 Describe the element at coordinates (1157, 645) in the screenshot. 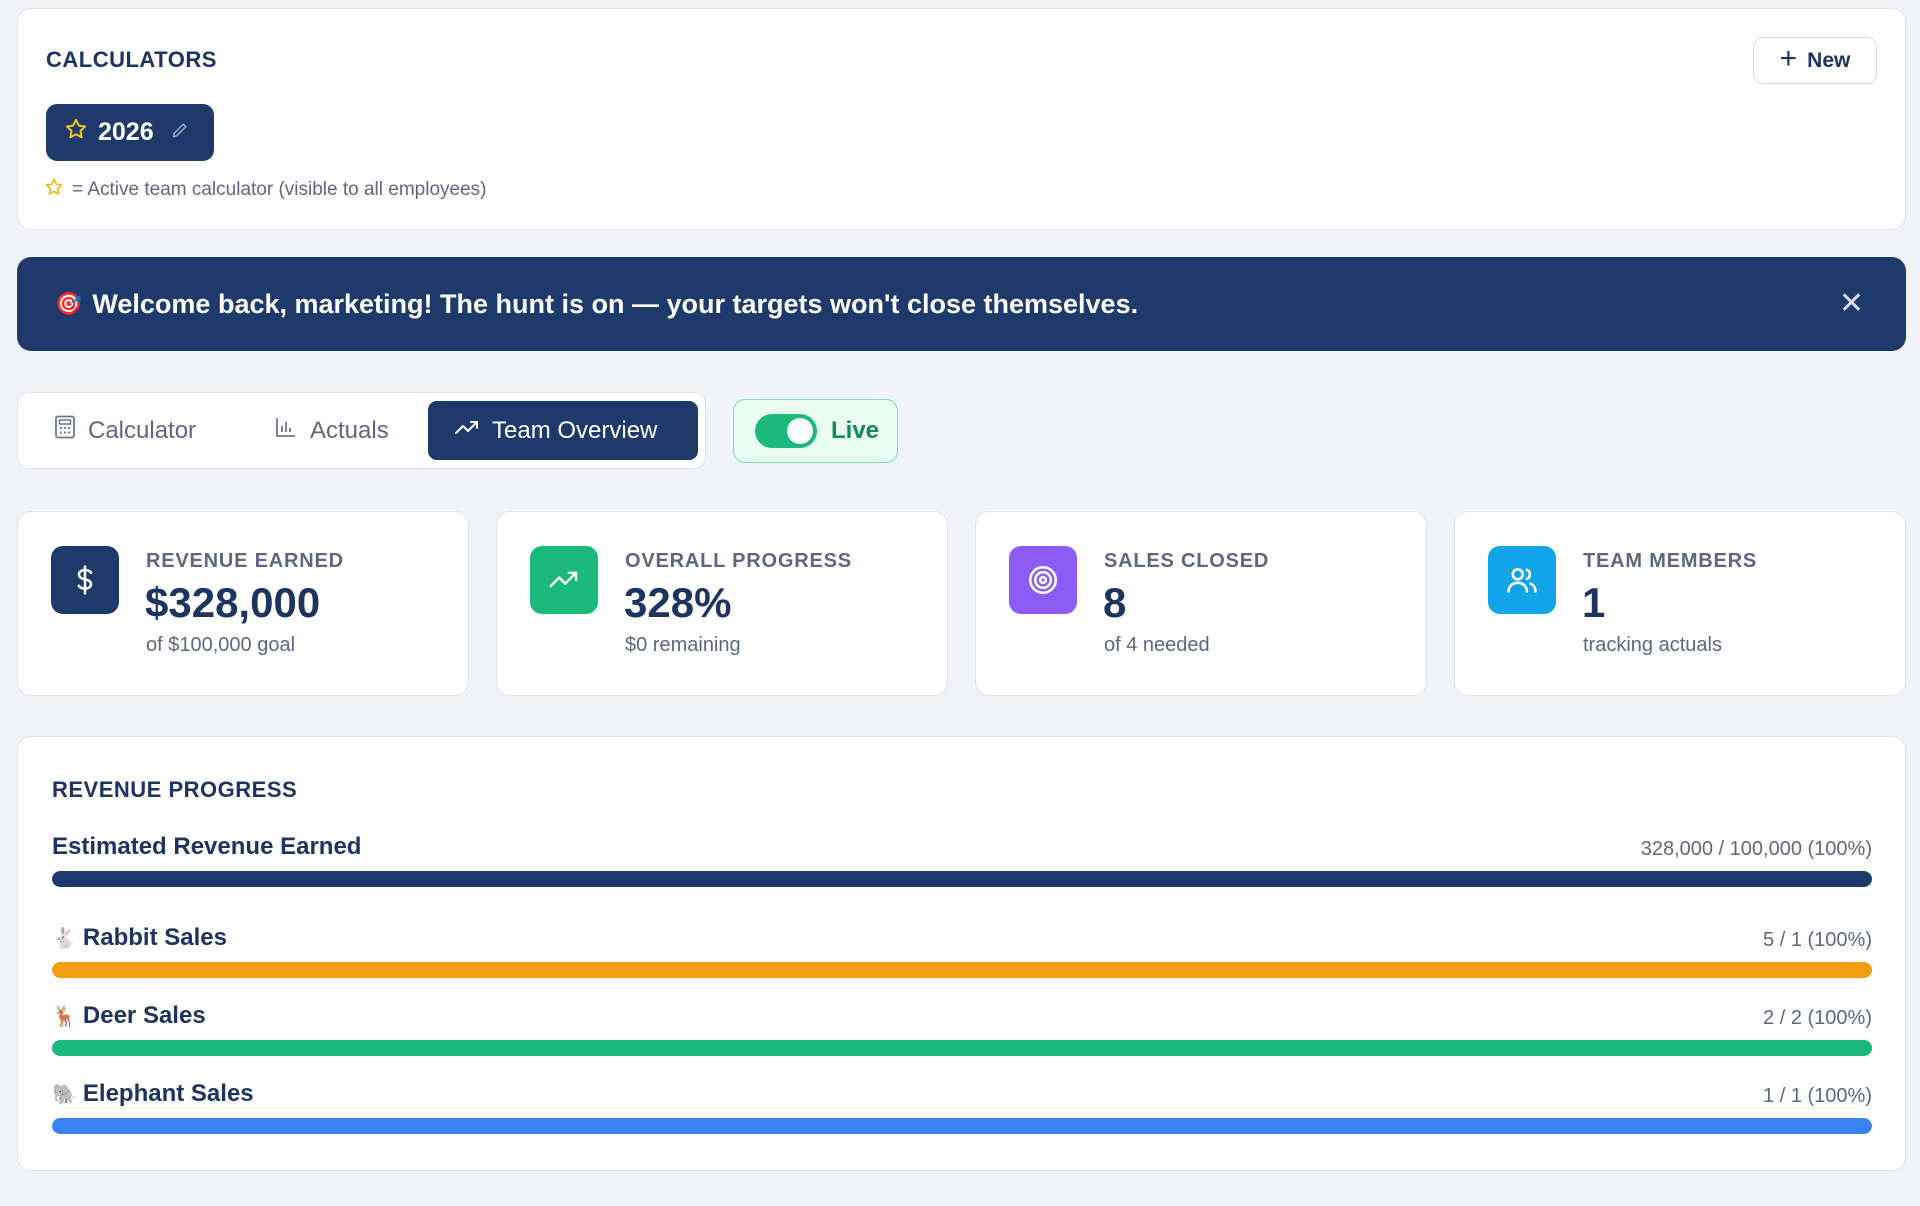

I see `stat-subtext: of 4 needed` at that location.